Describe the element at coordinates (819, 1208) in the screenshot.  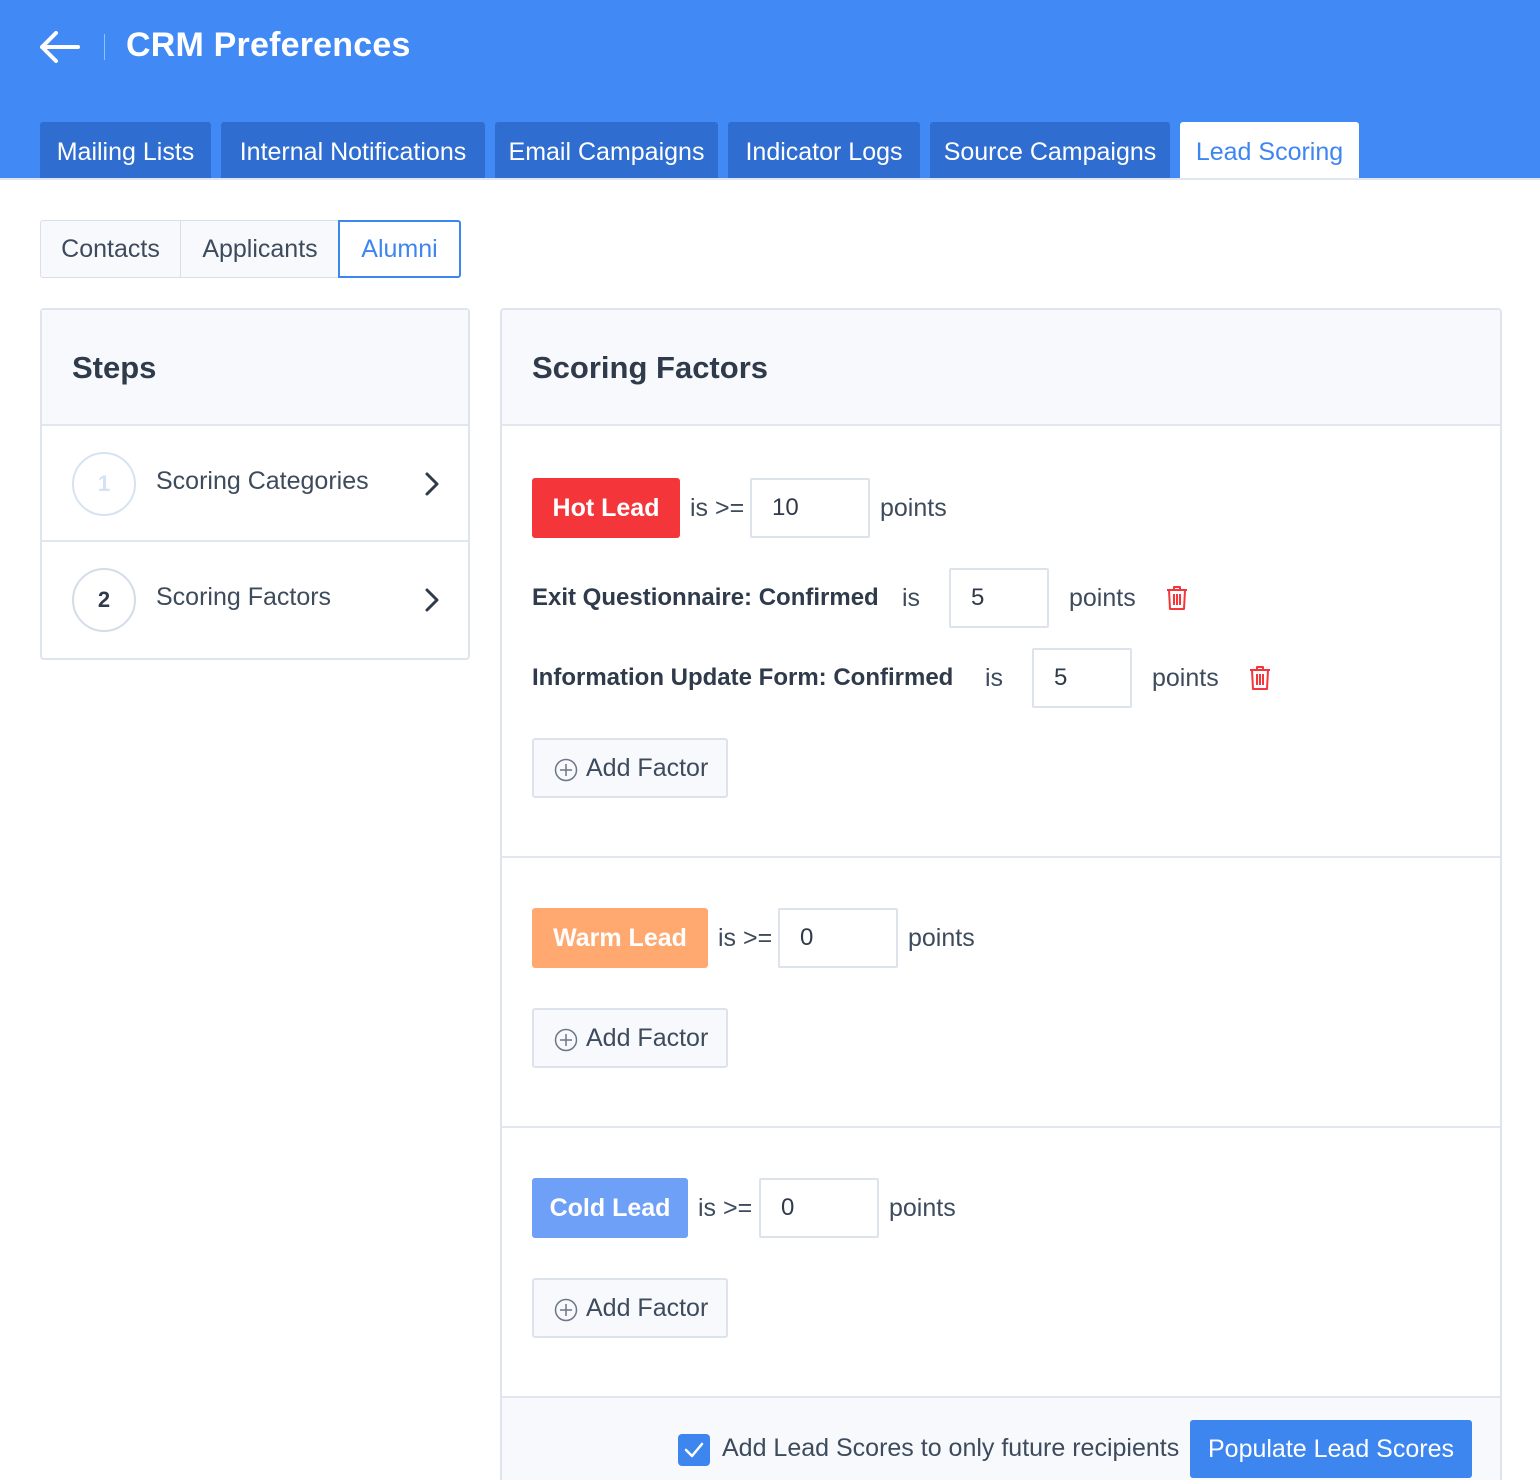
I see `cold-lead-threshold-input` at that location.